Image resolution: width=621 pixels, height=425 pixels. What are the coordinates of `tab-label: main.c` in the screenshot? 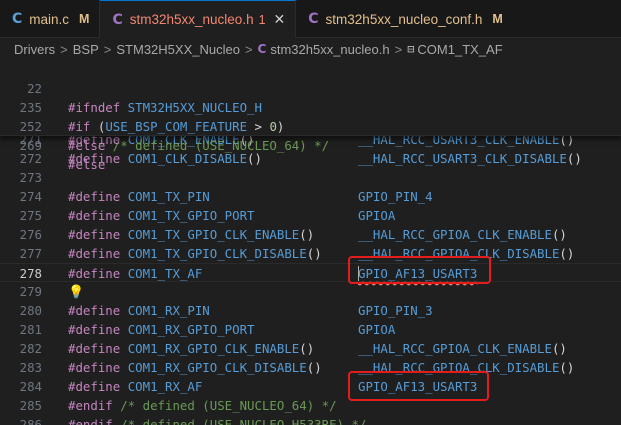 It's located at (49, 19).